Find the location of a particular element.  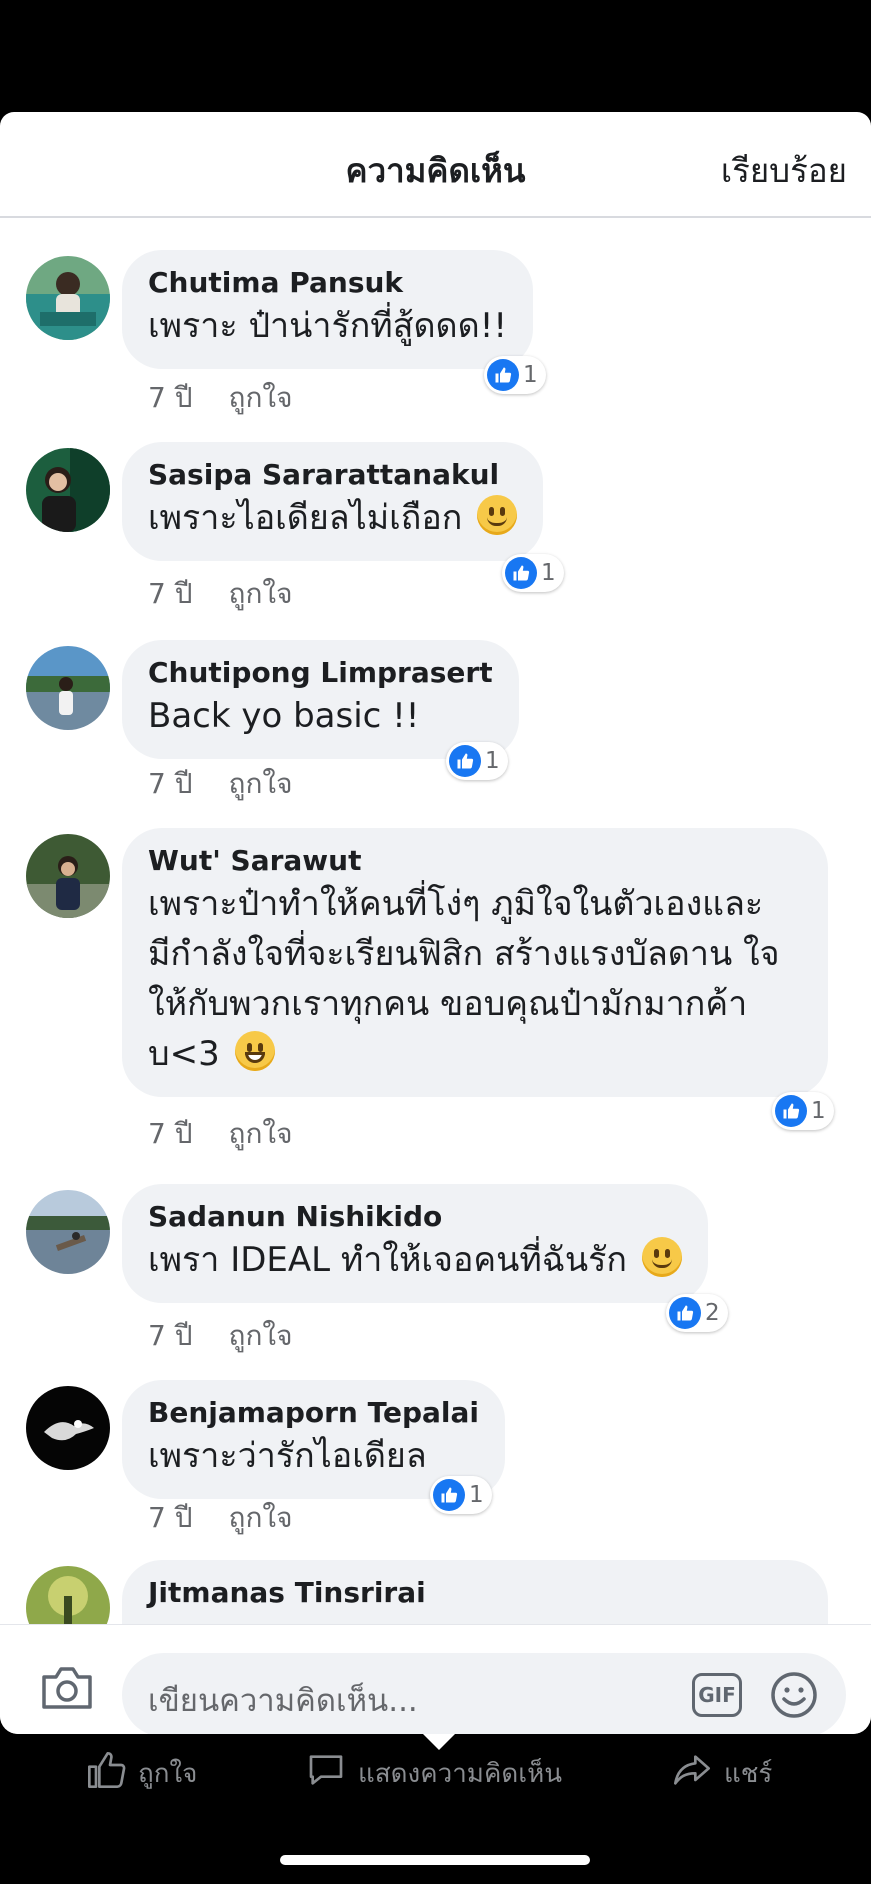

post-action-bar: ถูกใจ แสดงความคิดเห็น แชร์ is located at coordinates (435, 1775).